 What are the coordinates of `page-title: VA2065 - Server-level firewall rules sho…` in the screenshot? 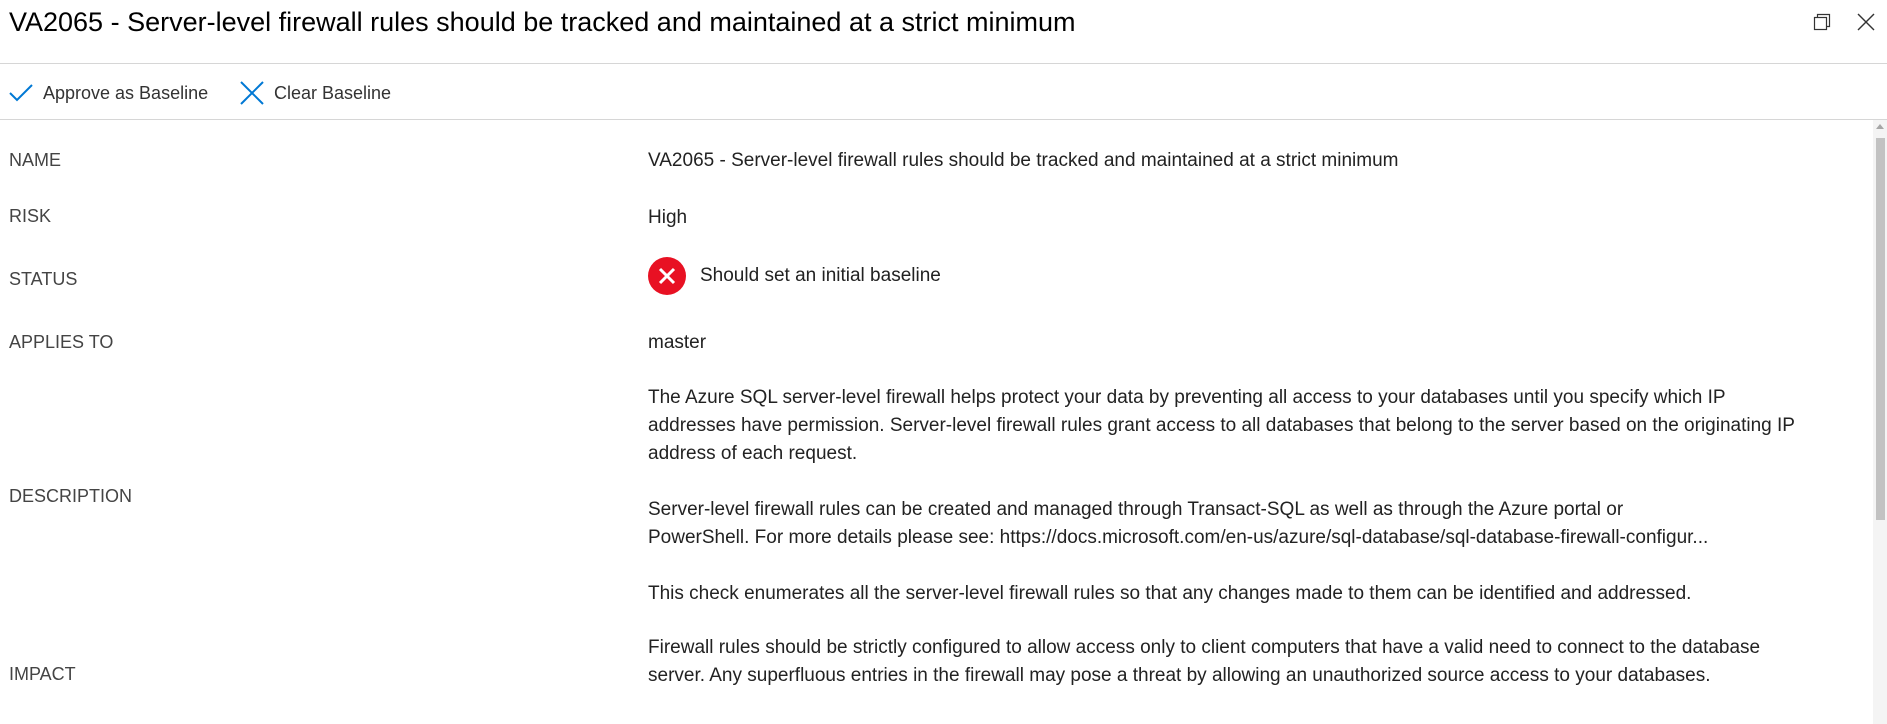 It's located at (542, 22).